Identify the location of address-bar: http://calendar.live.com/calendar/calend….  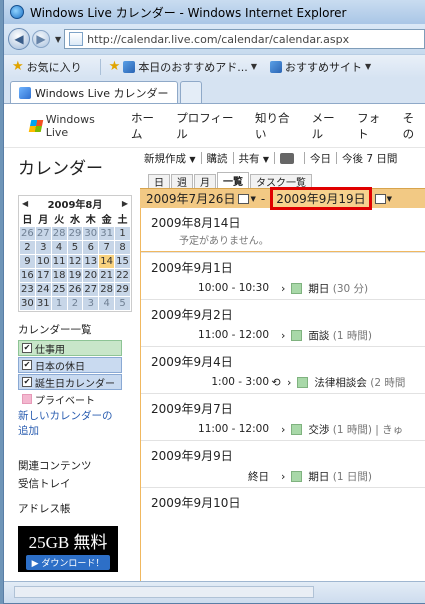
(244, 39).